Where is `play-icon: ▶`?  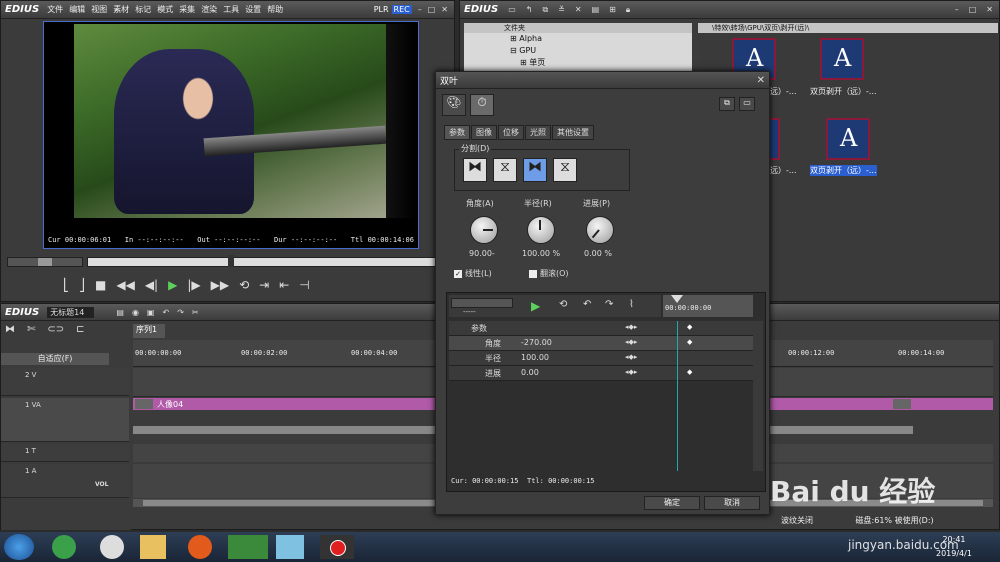
play-icon: ▶ is located at coordinates (172, 285).